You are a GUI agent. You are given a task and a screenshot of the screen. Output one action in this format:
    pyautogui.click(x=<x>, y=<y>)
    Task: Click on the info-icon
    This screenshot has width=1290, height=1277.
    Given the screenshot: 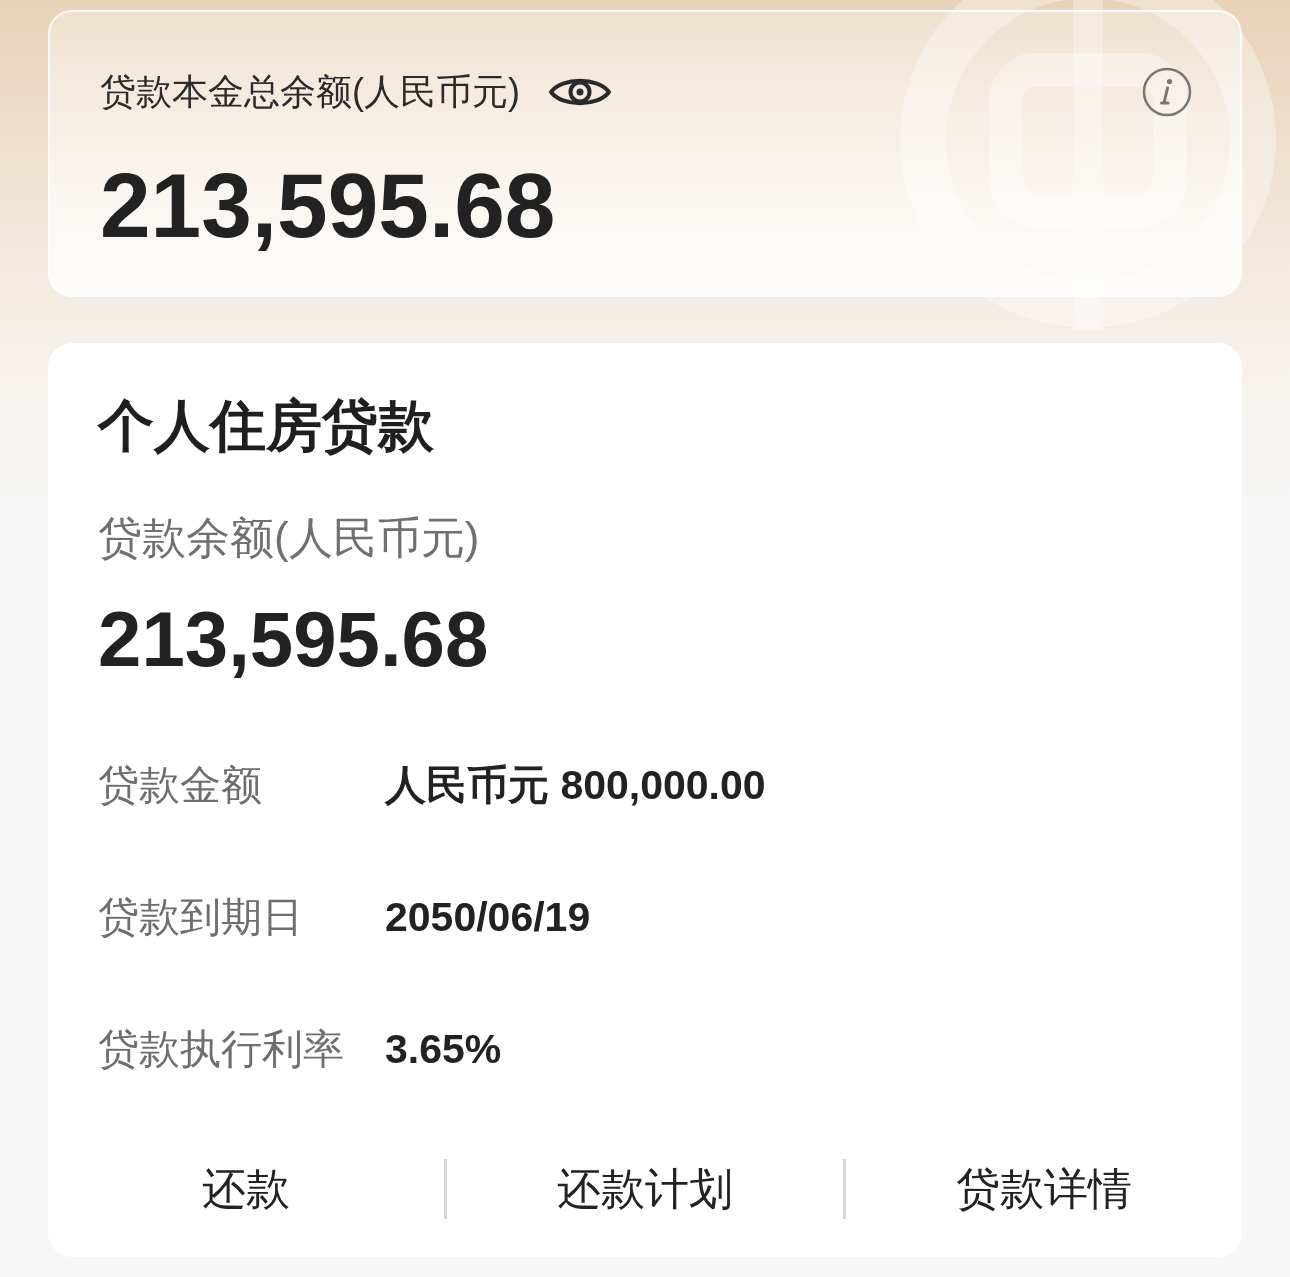 What is the action you would take?
    pyautogui.click(x=1167, y=92)
    